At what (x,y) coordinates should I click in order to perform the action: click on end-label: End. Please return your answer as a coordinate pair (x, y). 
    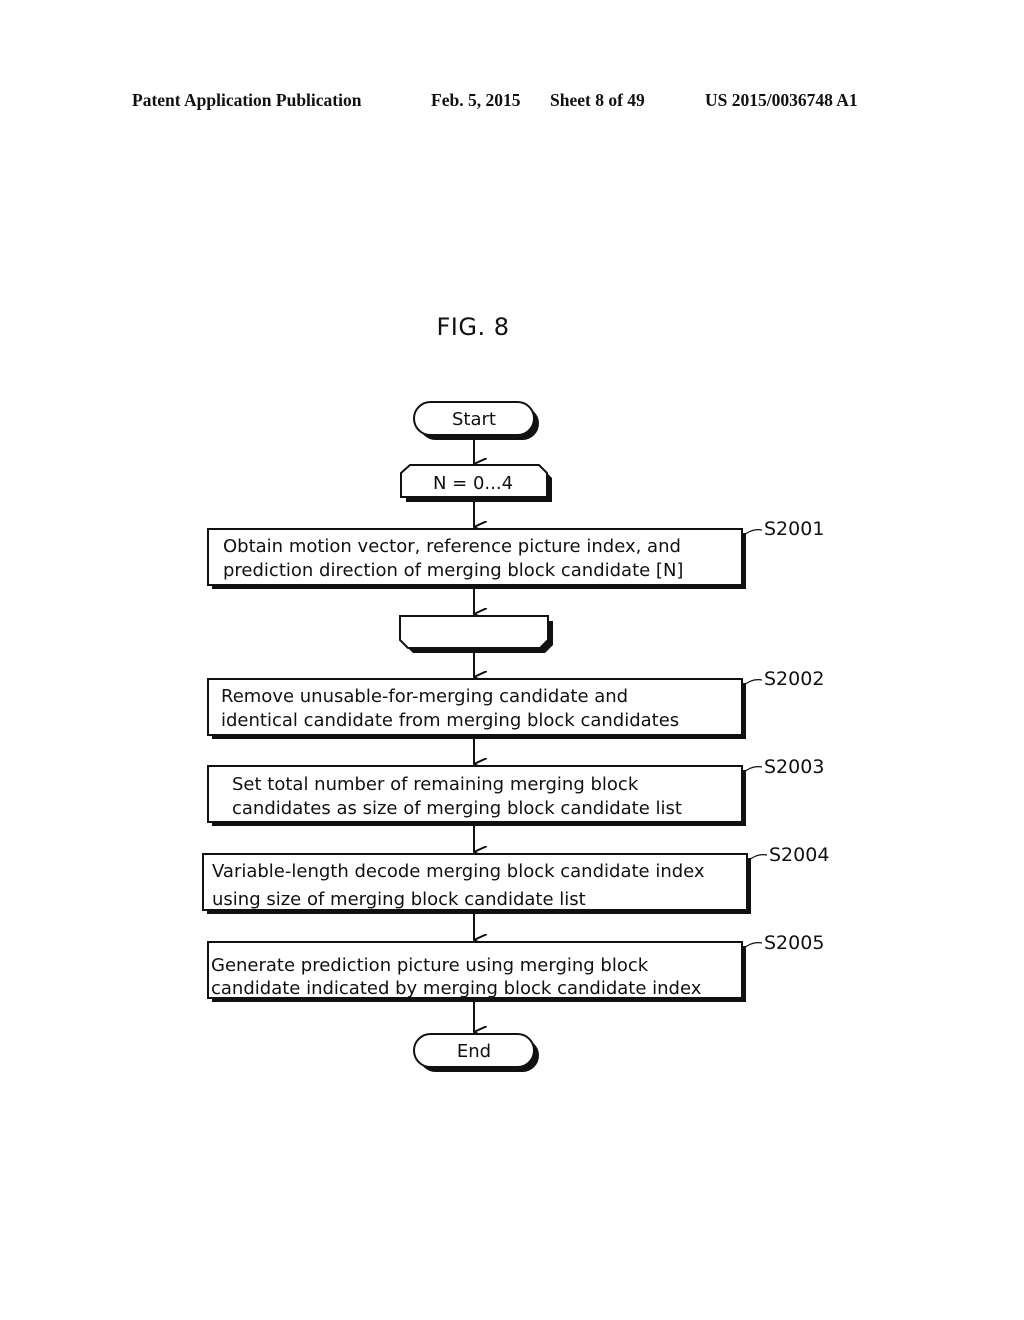
    Looking at the image, I should click on (474, 1051).